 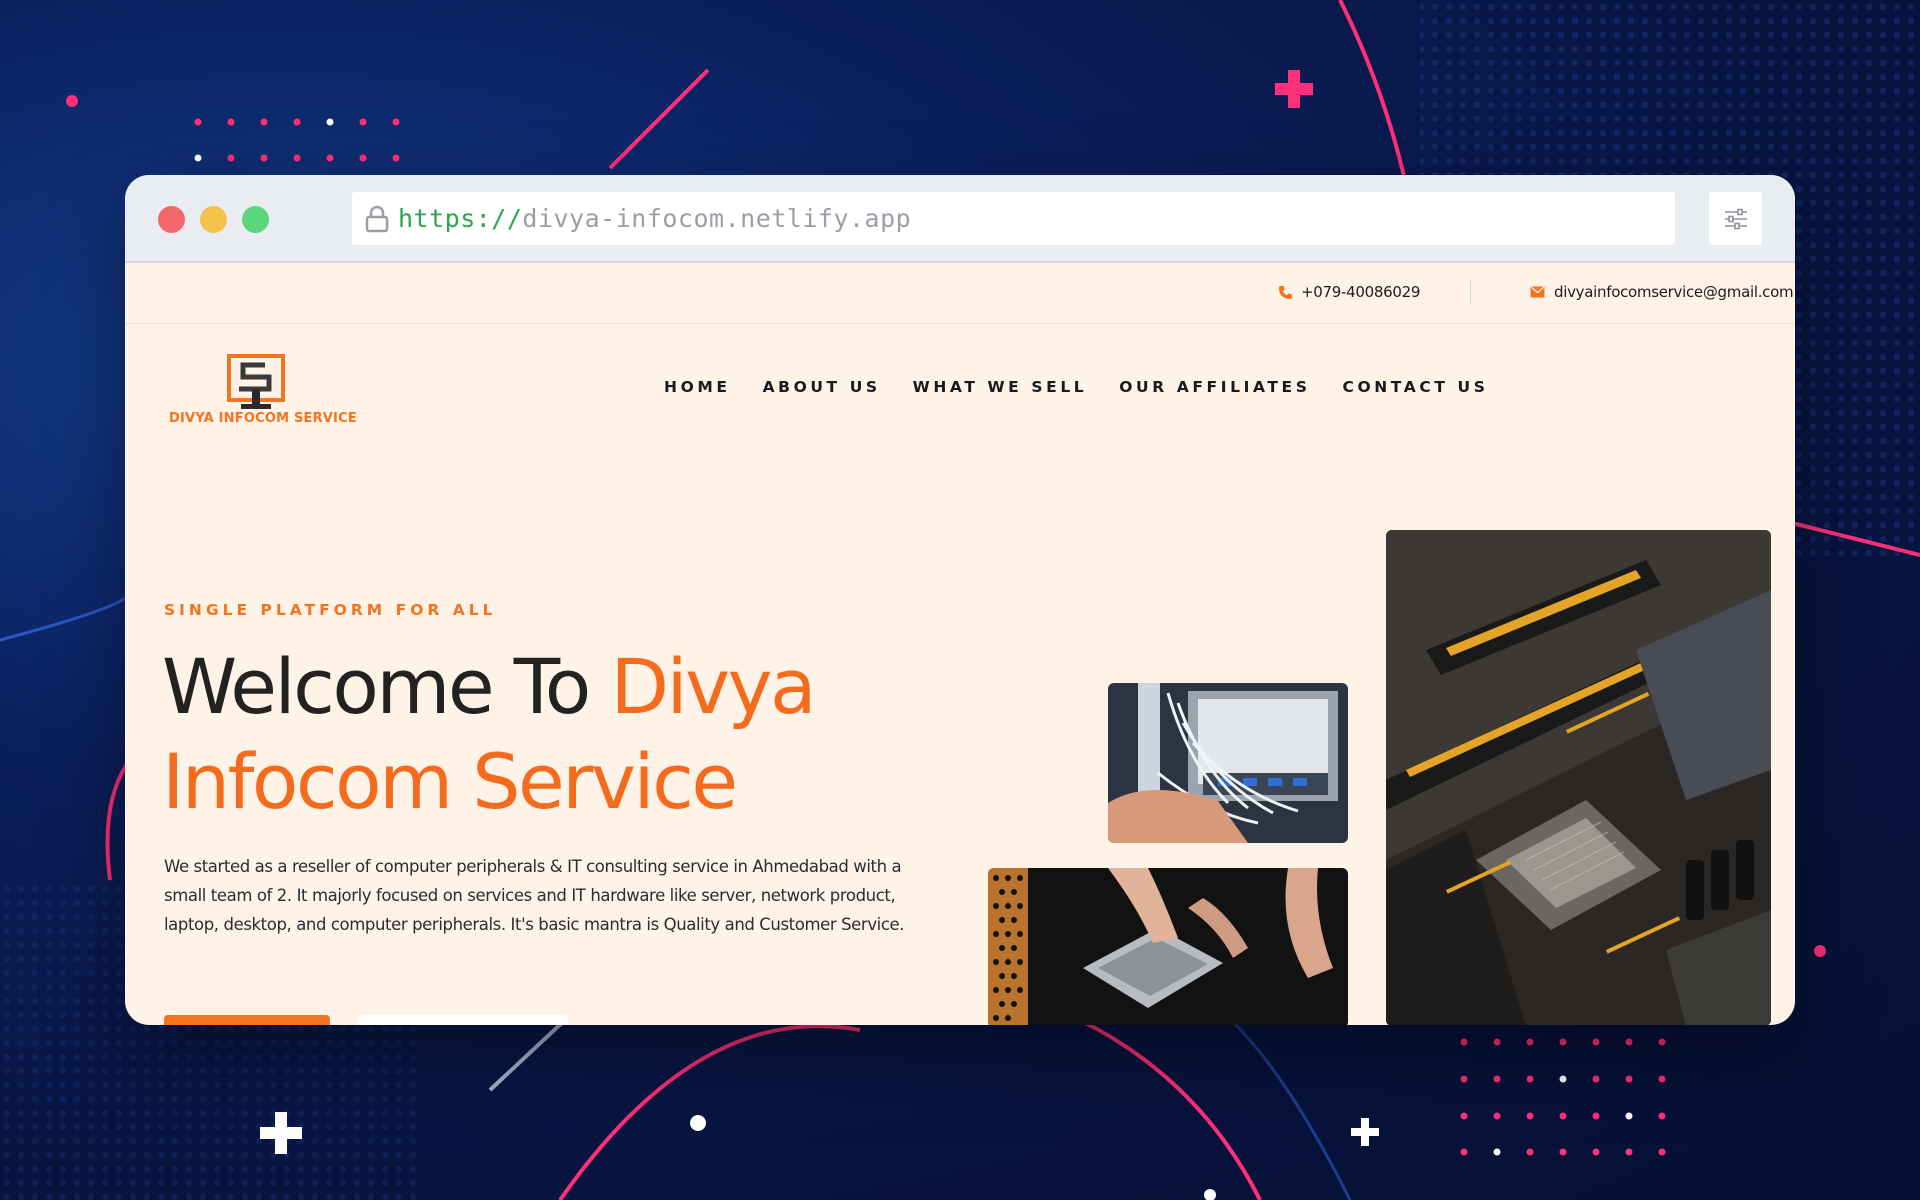 I want to click on url-host: divya-infocom.netlify.app, so click(x=717, y=218).